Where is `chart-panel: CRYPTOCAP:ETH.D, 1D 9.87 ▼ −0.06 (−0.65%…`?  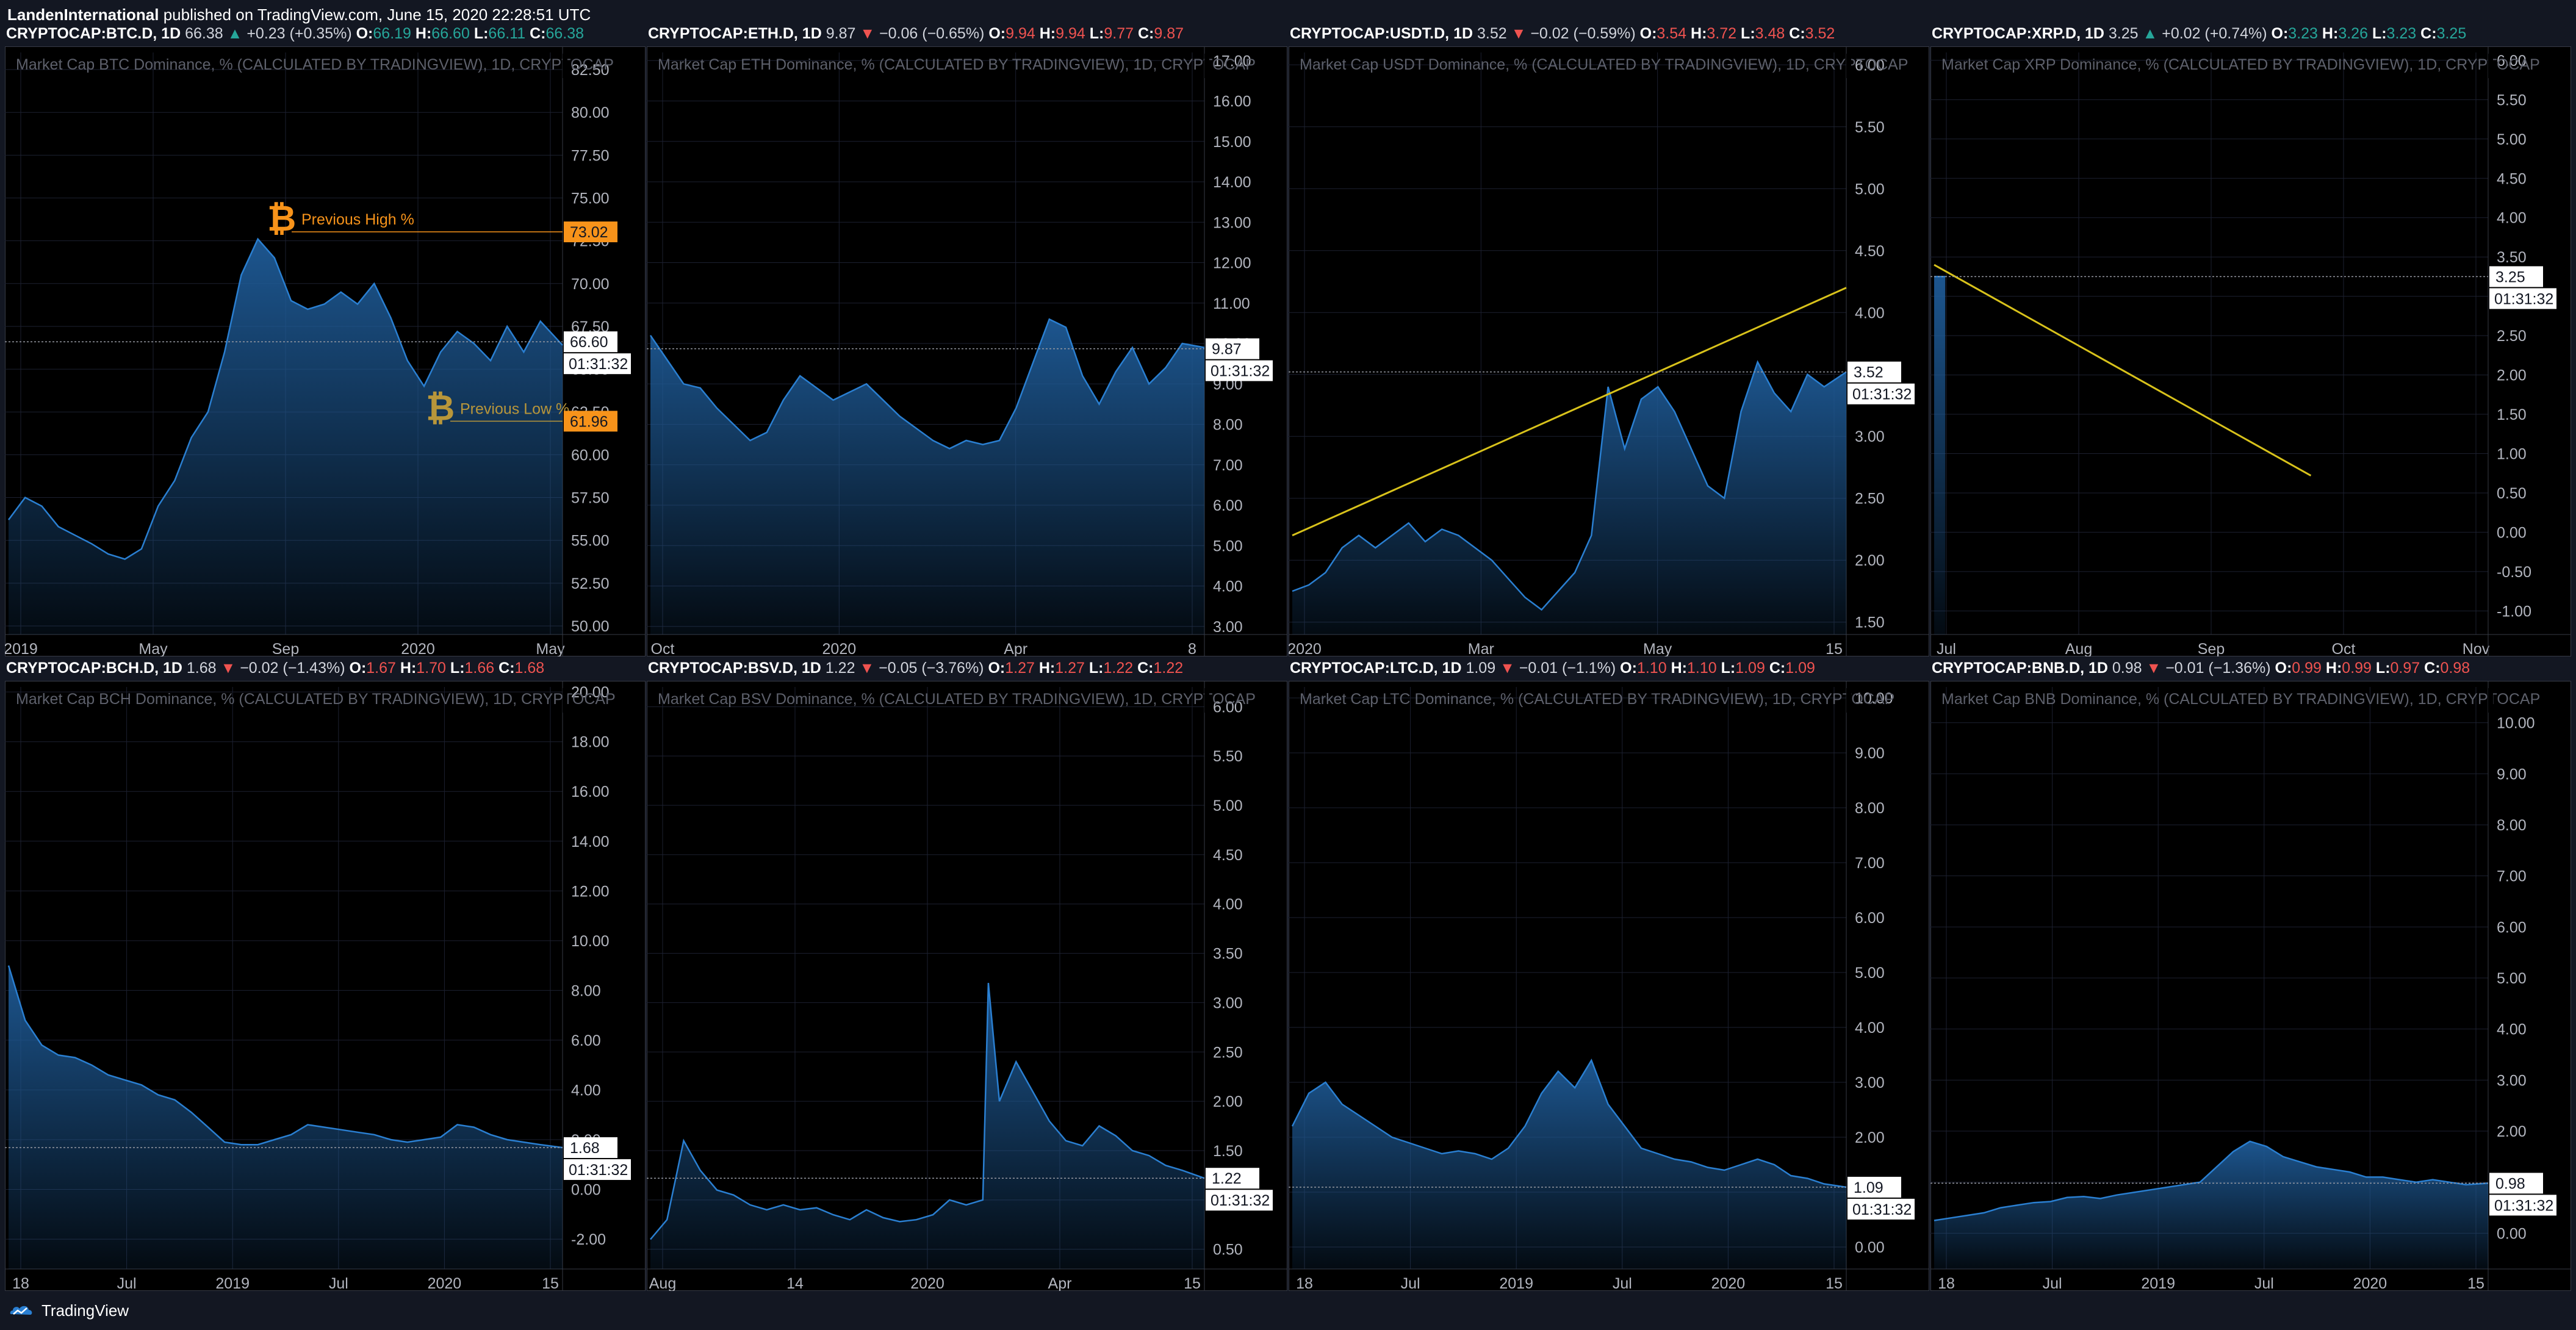
chart-panel: CRYPTOCAP:ETH.D, 1D 9.87 ▼ −0.06 (−0.65%… is located at coordinates (968, 338).